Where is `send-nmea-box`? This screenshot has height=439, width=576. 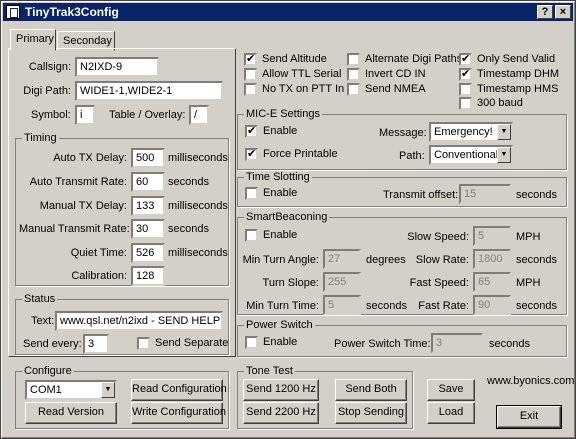
send-nmea-box is located at coordinates (353, 89).